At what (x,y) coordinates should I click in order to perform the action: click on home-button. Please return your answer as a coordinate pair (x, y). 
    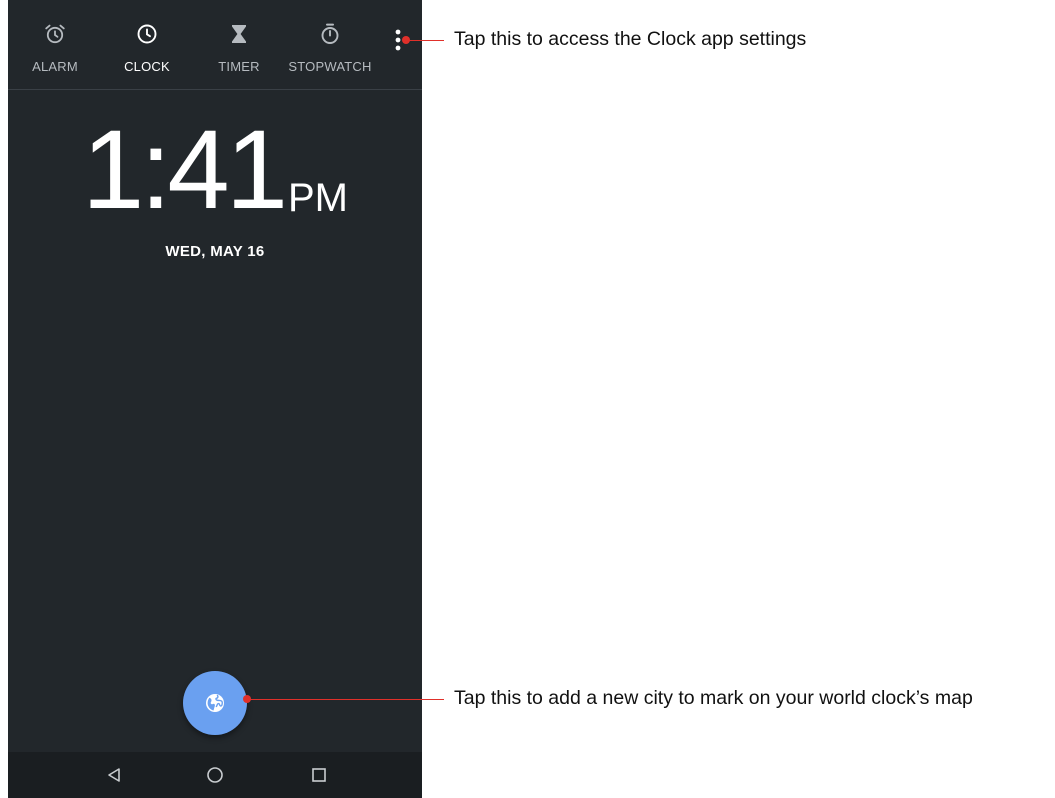
    Looking at the image, I should click on (215, 775).